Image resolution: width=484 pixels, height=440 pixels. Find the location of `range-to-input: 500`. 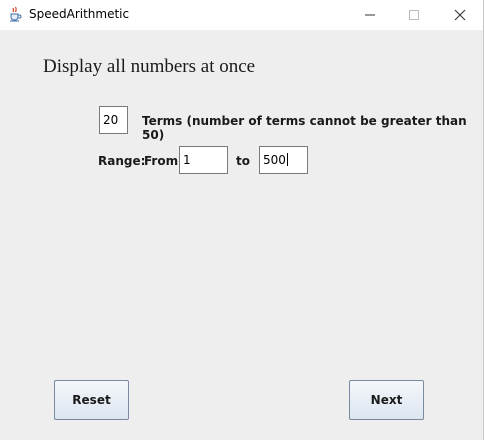

range-to-input: 500 is located at coordinates (283, 160).